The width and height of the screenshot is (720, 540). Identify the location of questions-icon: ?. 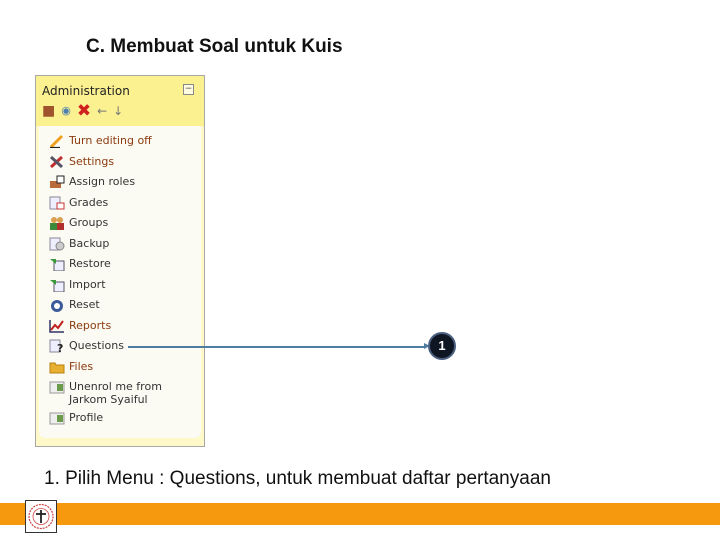
(57, 347).